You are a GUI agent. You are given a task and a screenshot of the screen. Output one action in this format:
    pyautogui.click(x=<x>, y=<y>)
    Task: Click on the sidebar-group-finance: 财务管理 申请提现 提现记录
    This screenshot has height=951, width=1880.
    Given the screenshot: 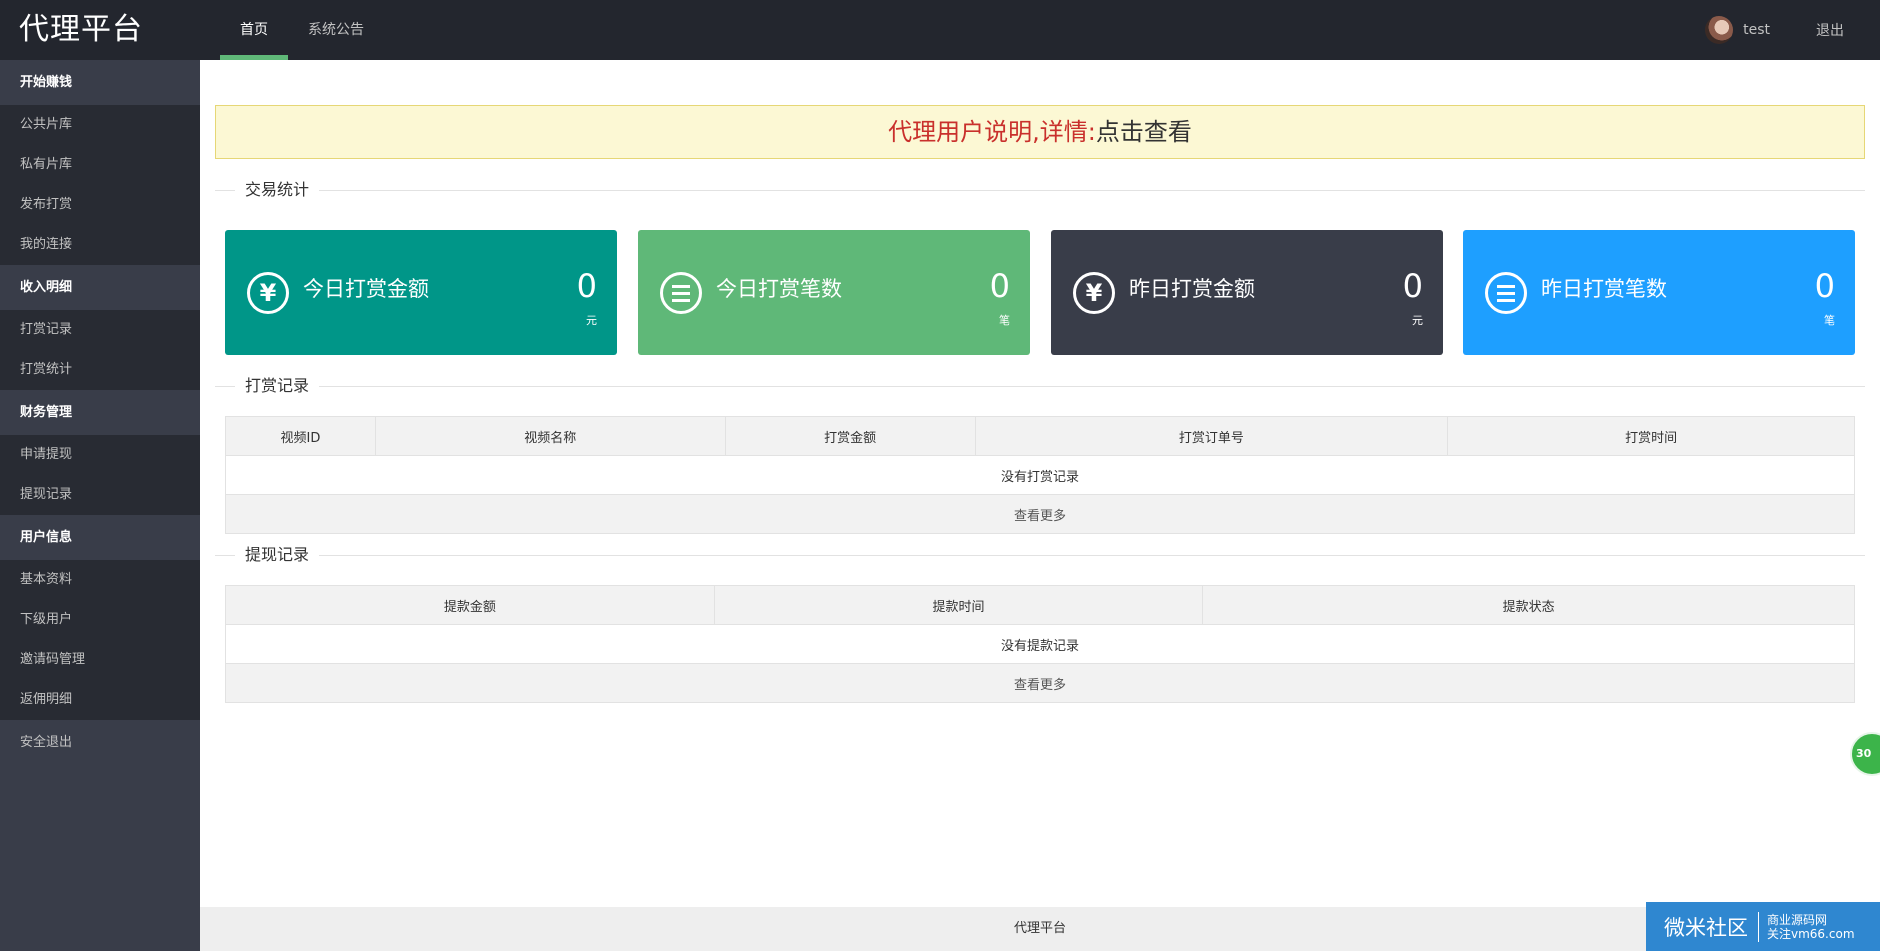 What is the action you would take?
    pyautogui.click(x=100, y=452)
    